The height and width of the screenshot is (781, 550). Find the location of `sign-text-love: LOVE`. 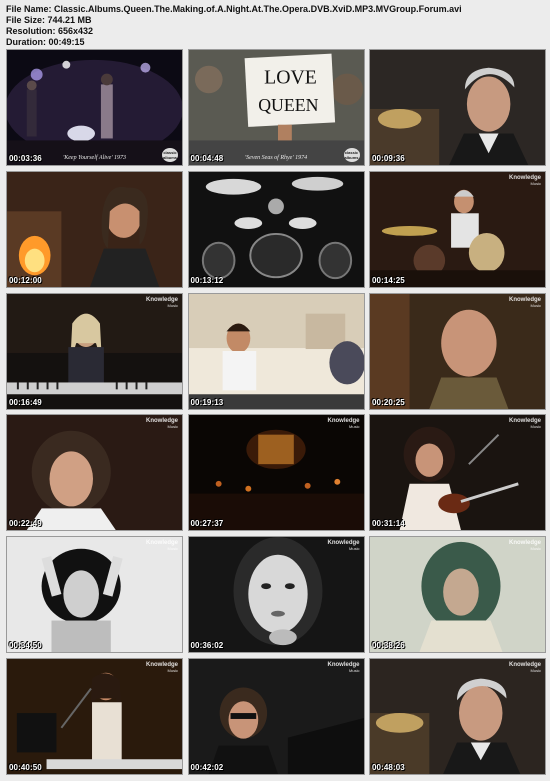

sign-text-love: LOVE is located at coordinates (290, 77).